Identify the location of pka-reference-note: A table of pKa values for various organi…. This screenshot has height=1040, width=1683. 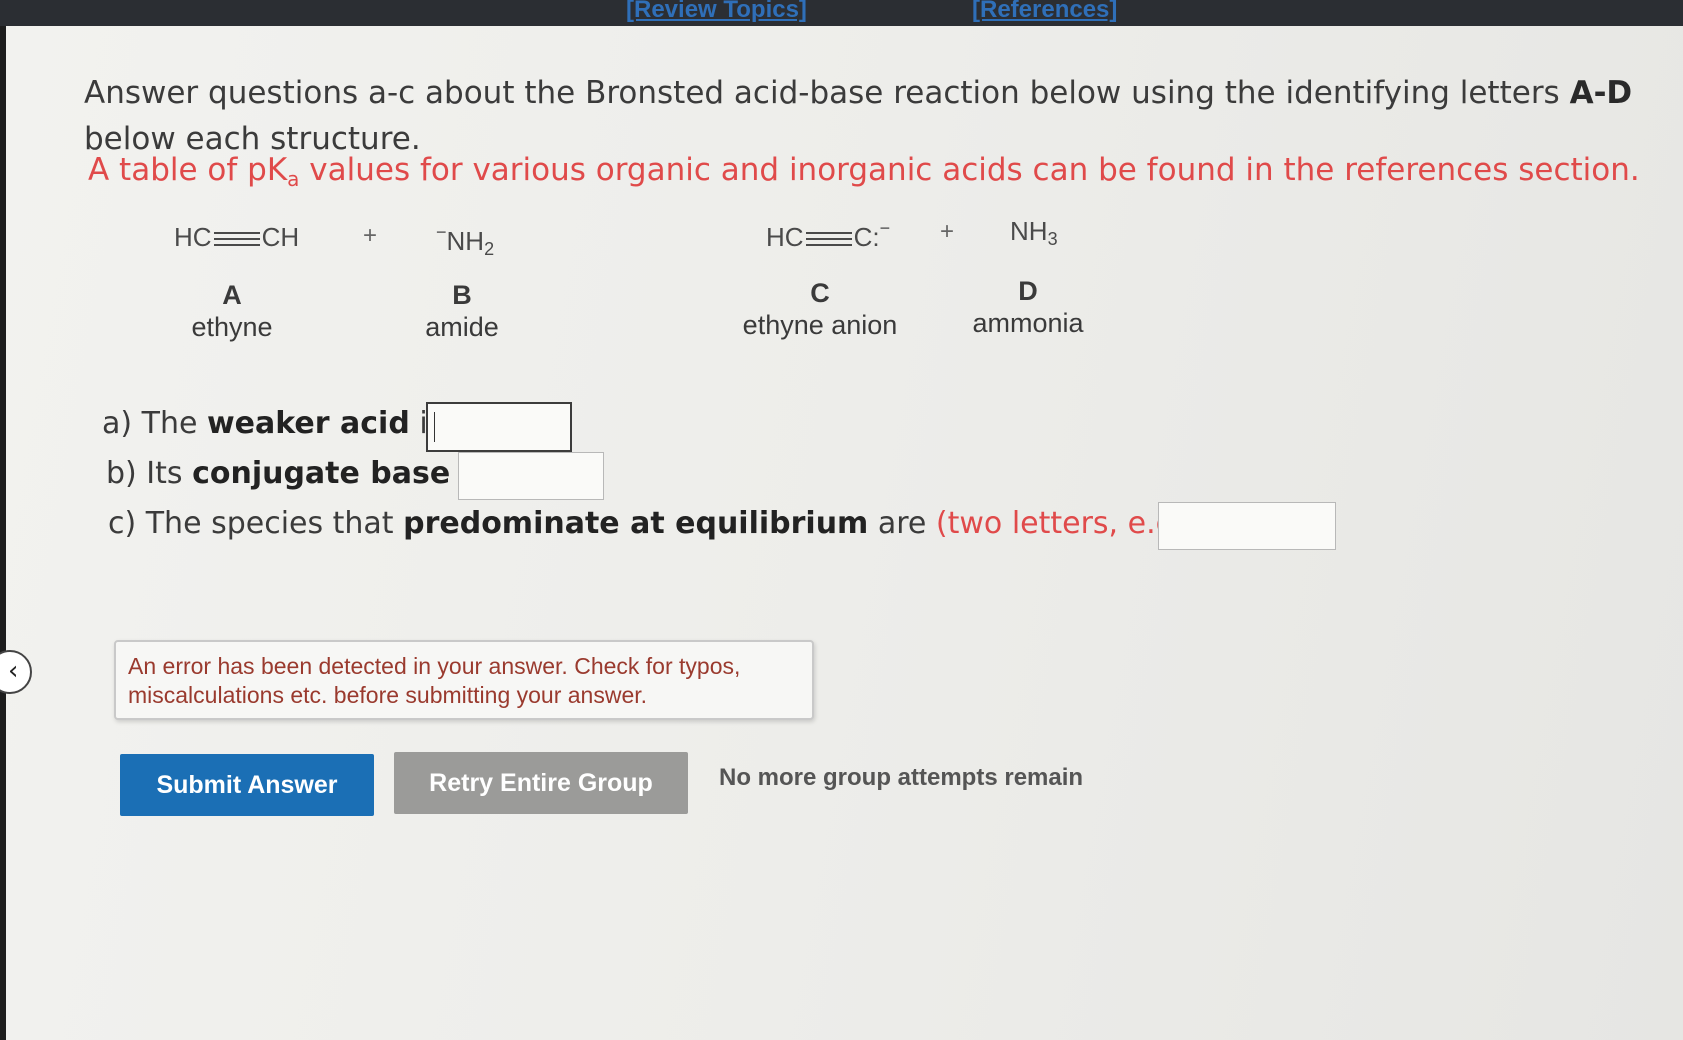
(864, 171).